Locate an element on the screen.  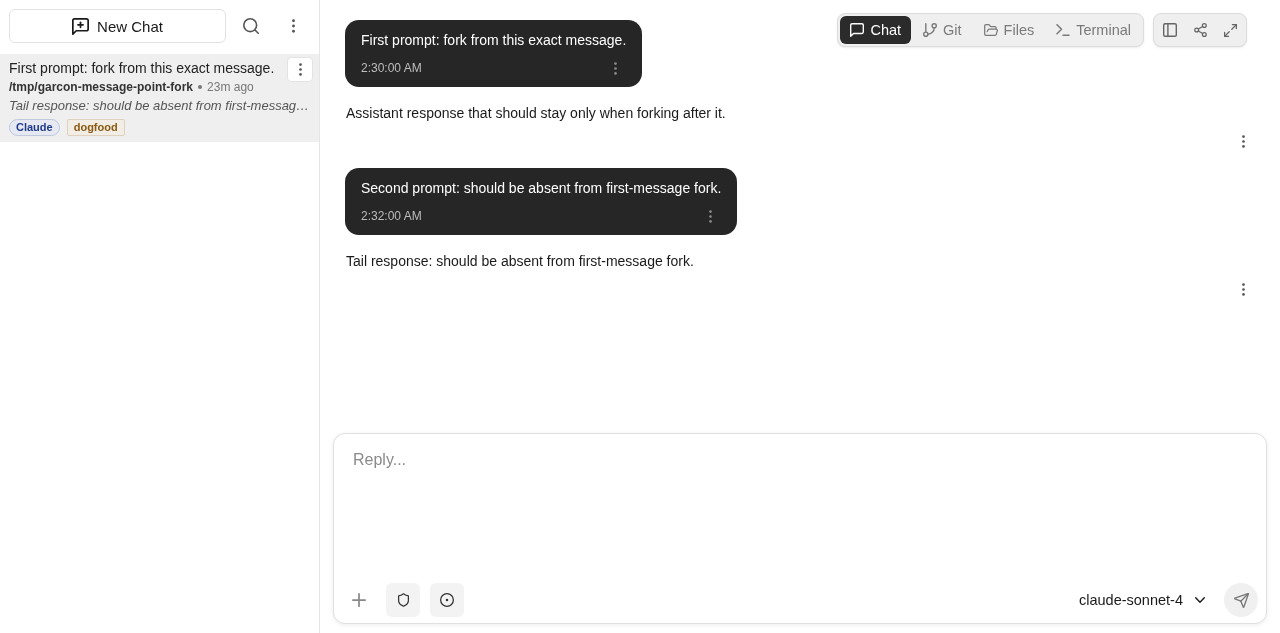
view-tab: Chat is located at coordinates (876, 30).